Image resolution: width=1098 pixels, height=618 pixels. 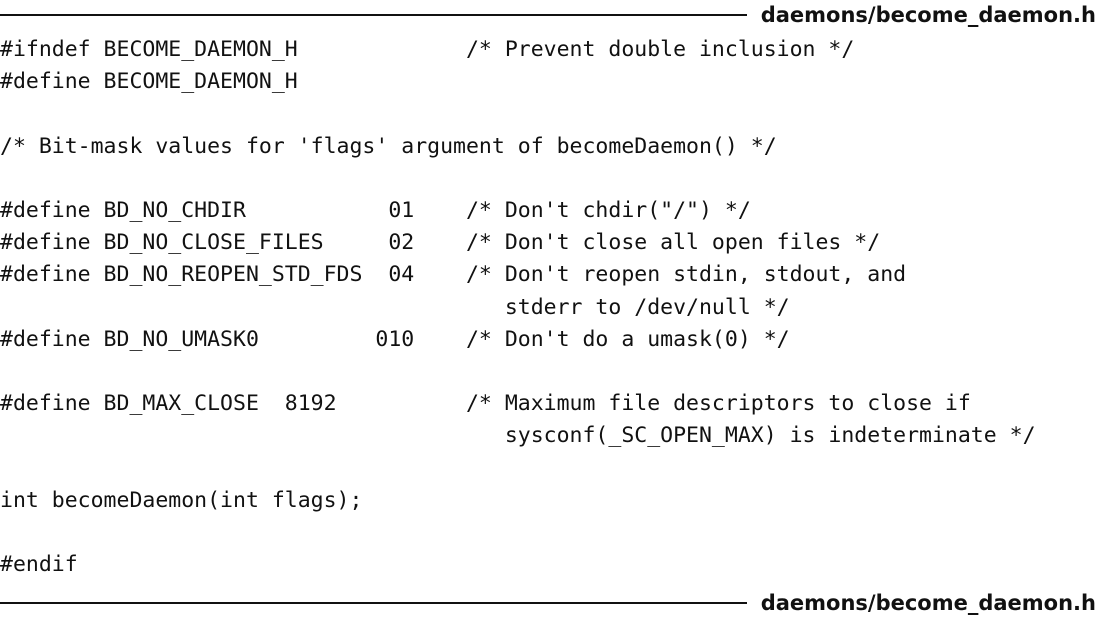 I want to click on code-line: int becomeDaemon(int flags);, so click(x=181, y=500).